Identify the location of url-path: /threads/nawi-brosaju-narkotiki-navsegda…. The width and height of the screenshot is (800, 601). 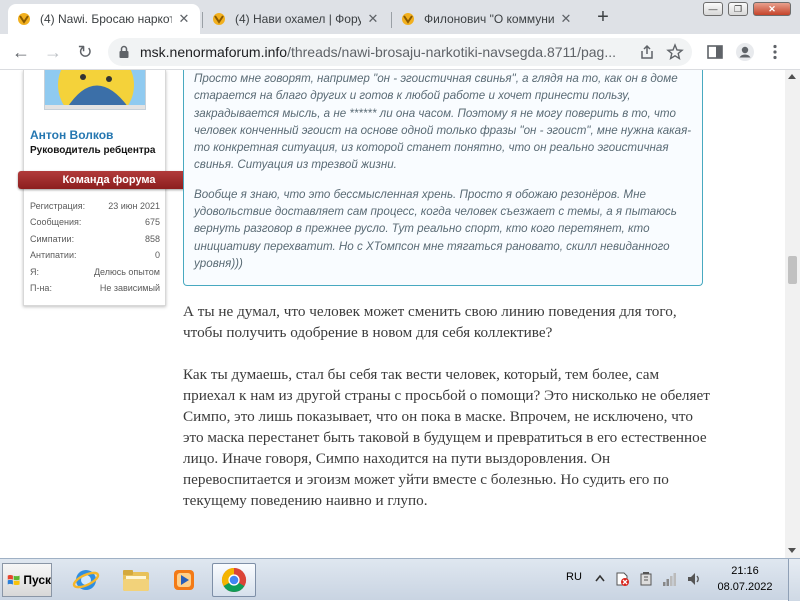
(451, 52).